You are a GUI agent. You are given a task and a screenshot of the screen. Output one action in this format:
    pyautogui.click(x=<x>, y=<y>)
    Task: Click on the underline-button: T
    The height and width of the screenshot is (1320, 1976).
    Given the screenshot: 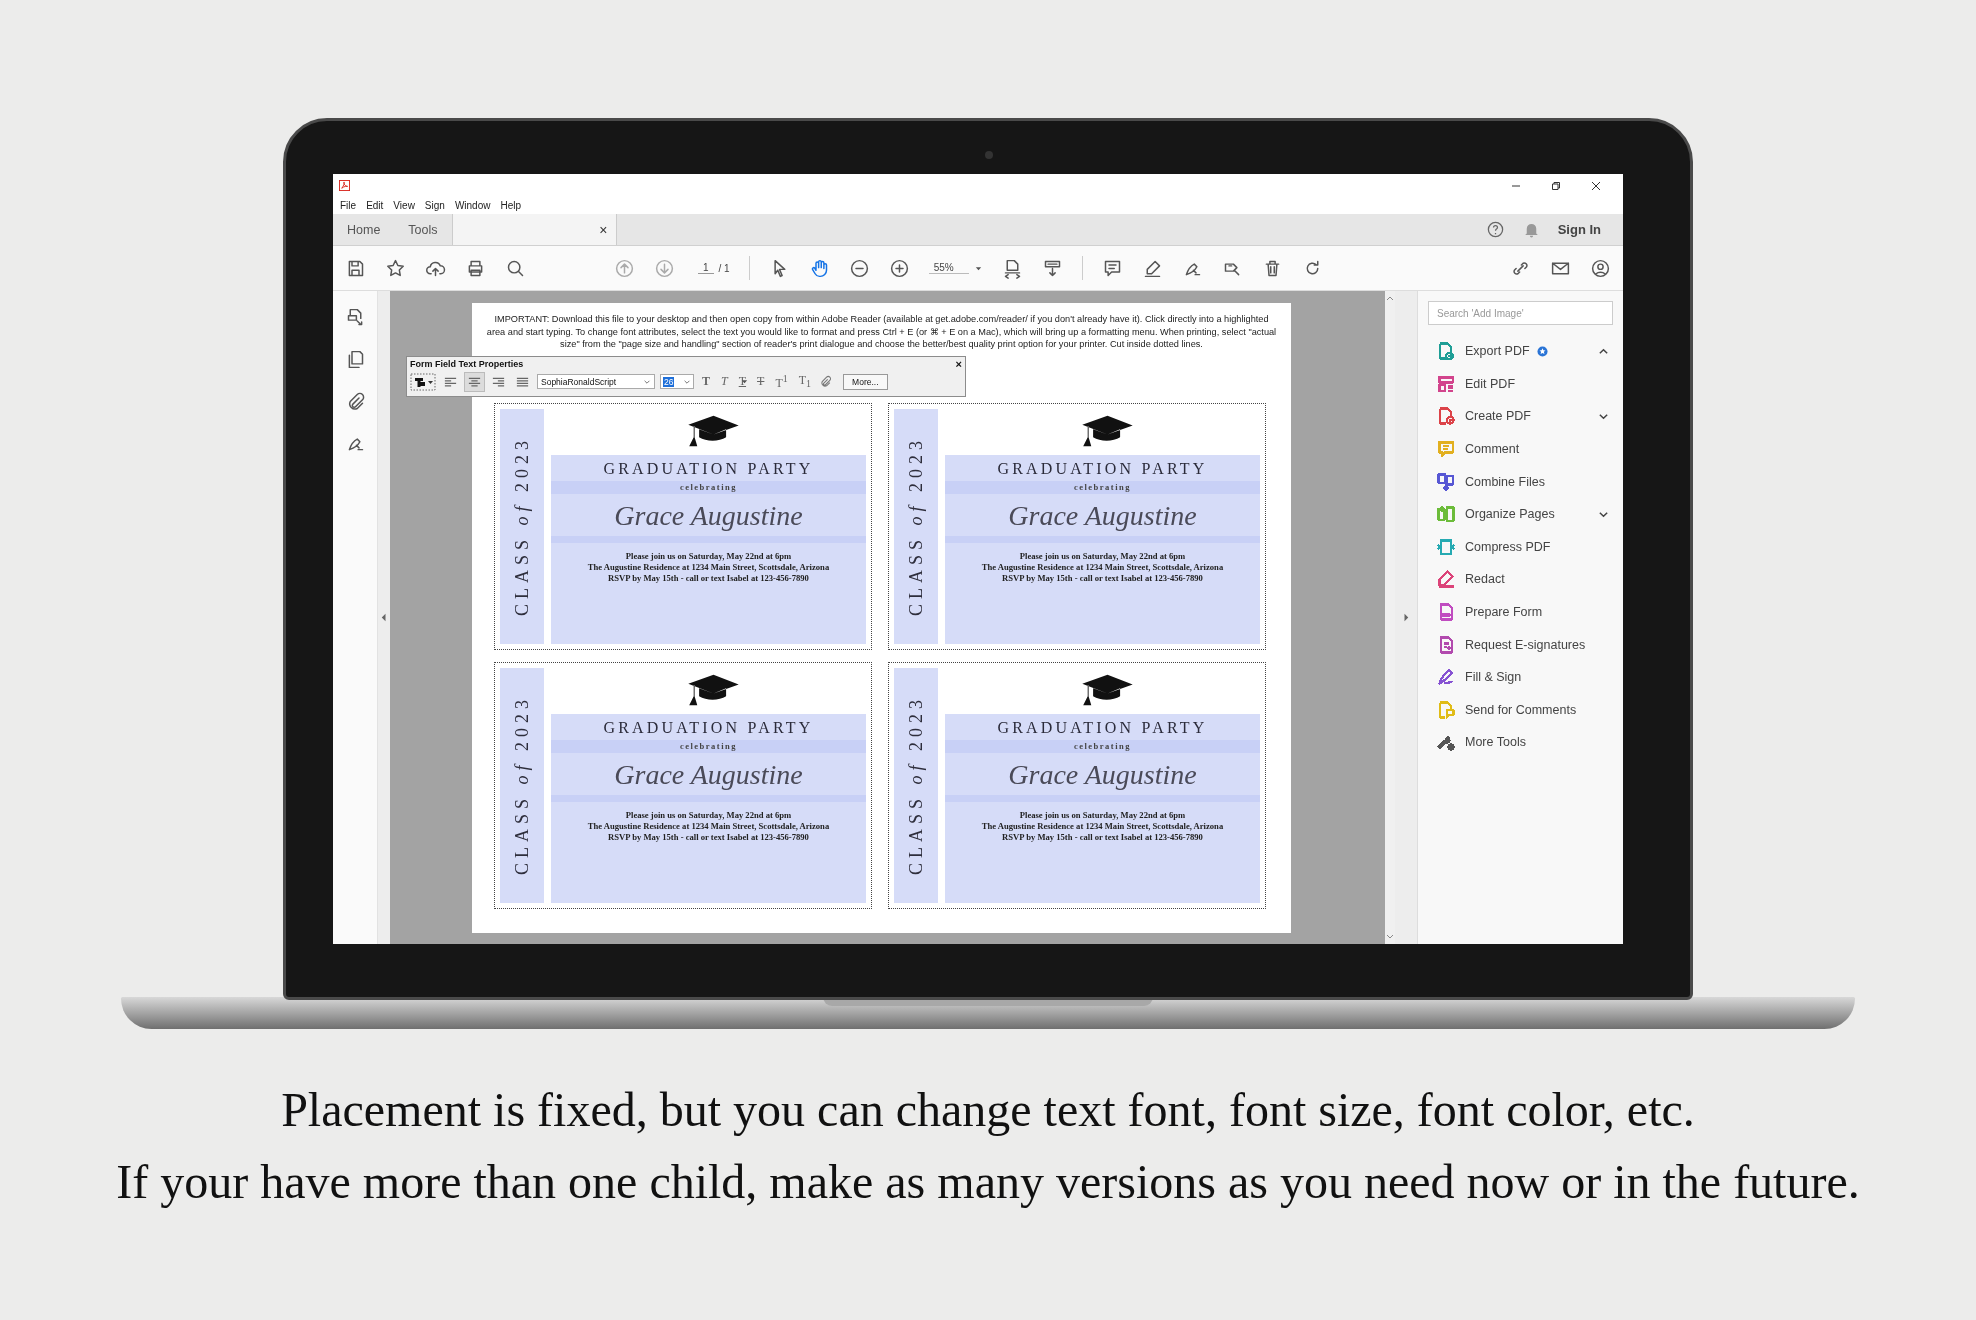 What is the action you would take?
    pyautogui.click(x=742, y=381)
    